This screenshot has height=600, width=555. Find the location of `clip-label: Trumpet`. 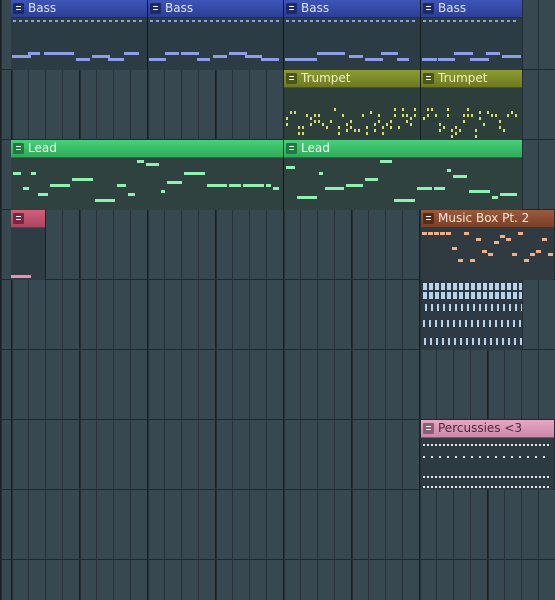

clip-label: Trumpet is located at coordinates (463, 78).